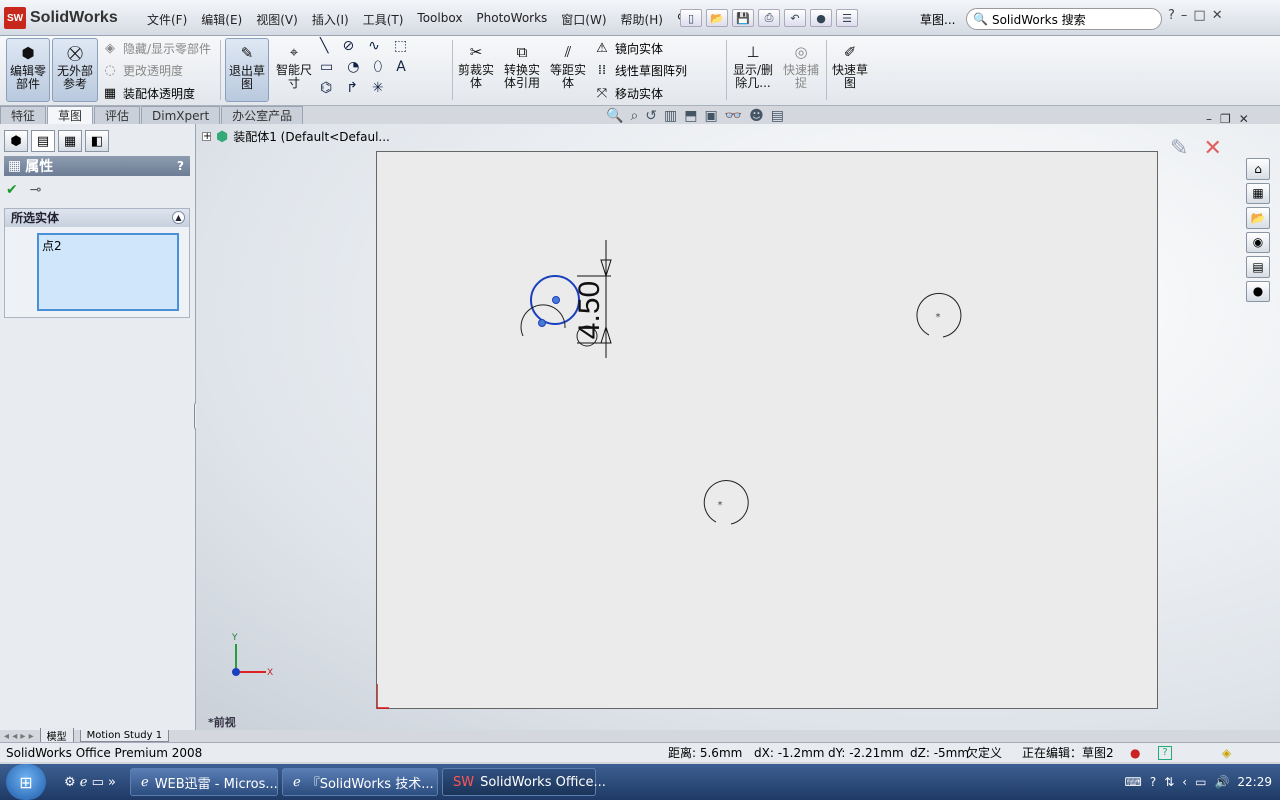 This screenshot has height=800, width=1280. I want to click on menu-insert: 插入(I), so click(330, 19).